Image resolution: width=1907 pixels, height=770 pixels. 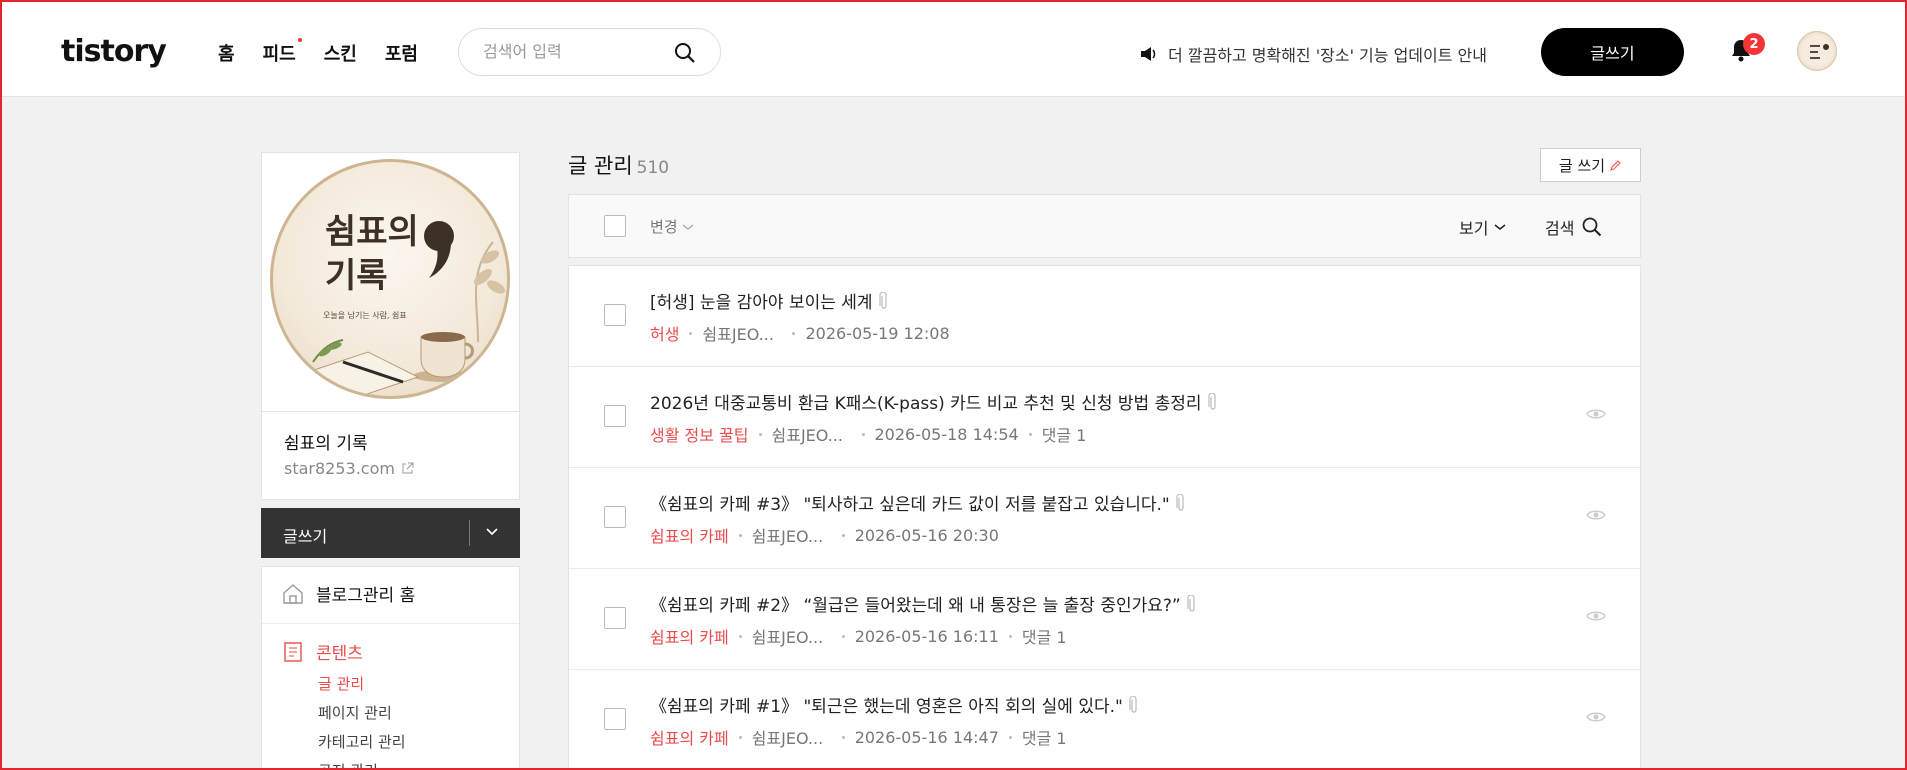 What do you see at coordinates (926, 737) in the screenshot?
I see `post-date: 2026-05-16 14:47` at bounding box center [926, 737].